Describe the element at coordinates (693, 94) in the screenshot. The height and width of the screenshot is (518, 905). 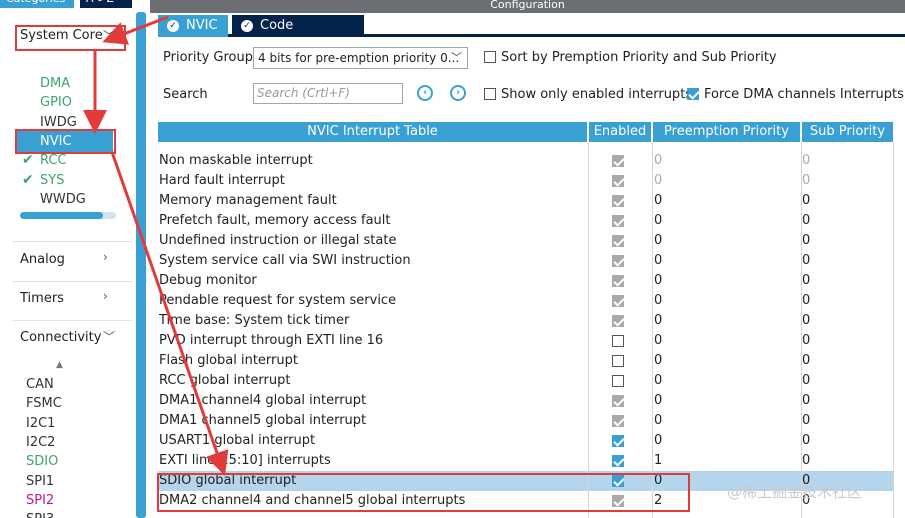
I see `force-dma-checkbox` at that location.